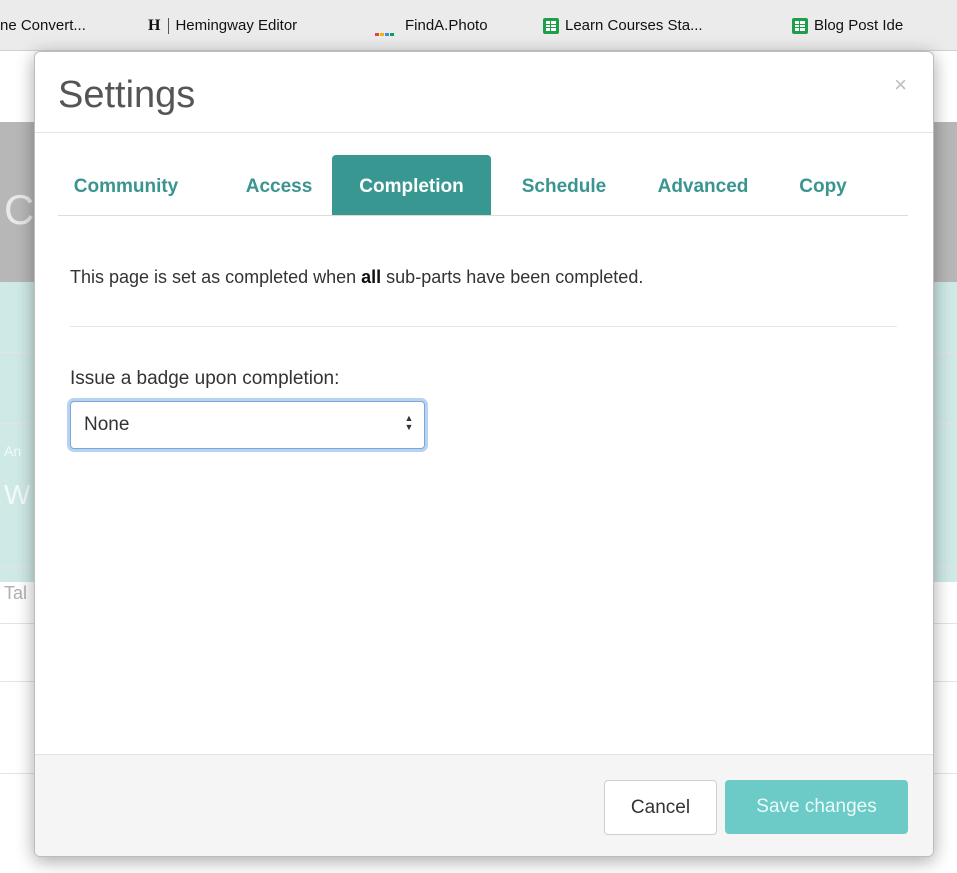  What do you see at coordinates (279, 185) in the screenshot?
I see `tab-access: Access` at bounding box center [279, 185].